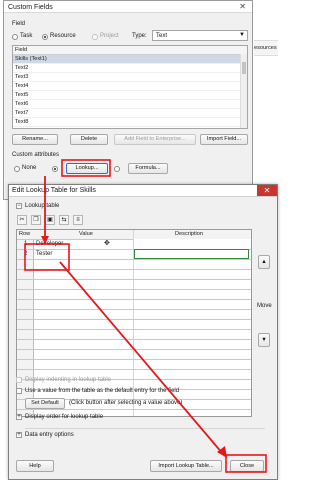  Describe the element at coordinates (145, 428) in the screenshot. I see `section-divider` at that location.